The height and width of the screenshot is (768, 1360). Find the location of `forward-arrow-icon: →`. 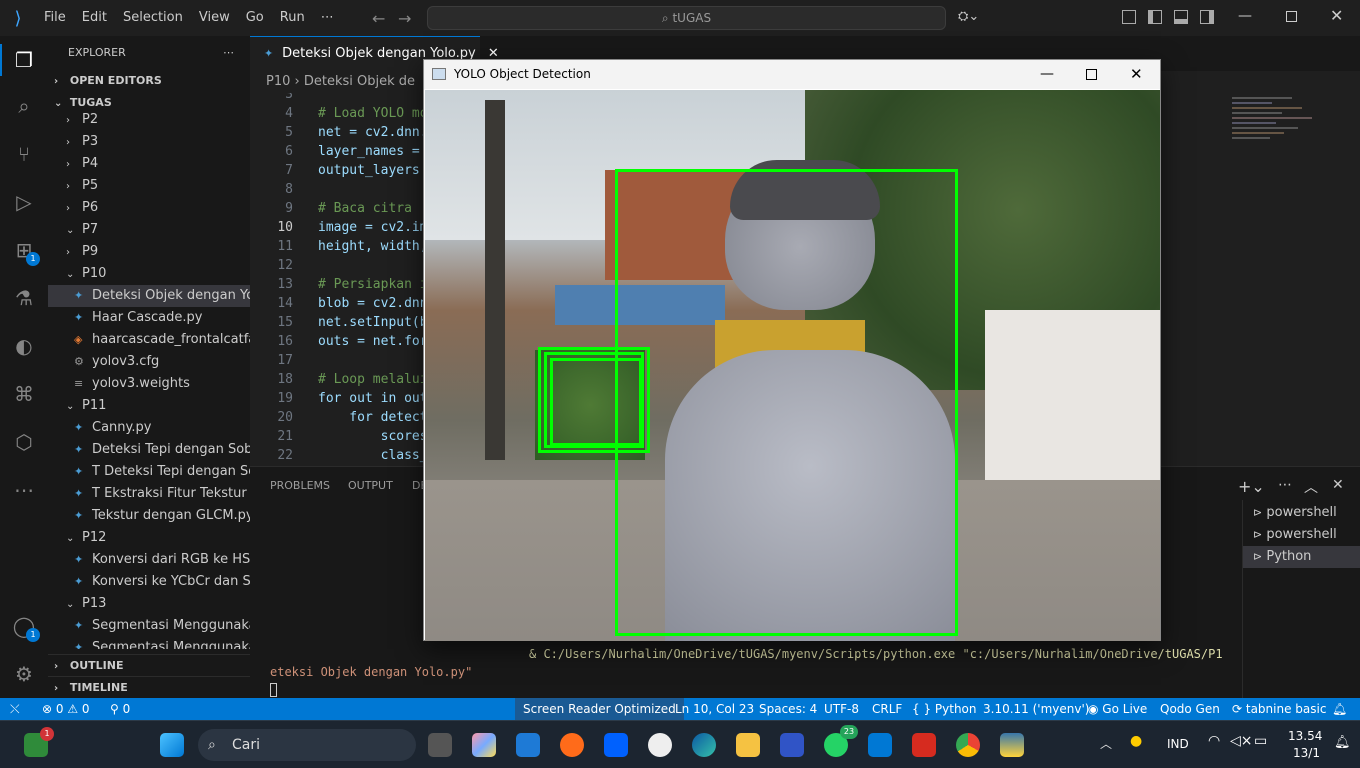

forward-arrow-icon: → is located at coordinates (404, 18).